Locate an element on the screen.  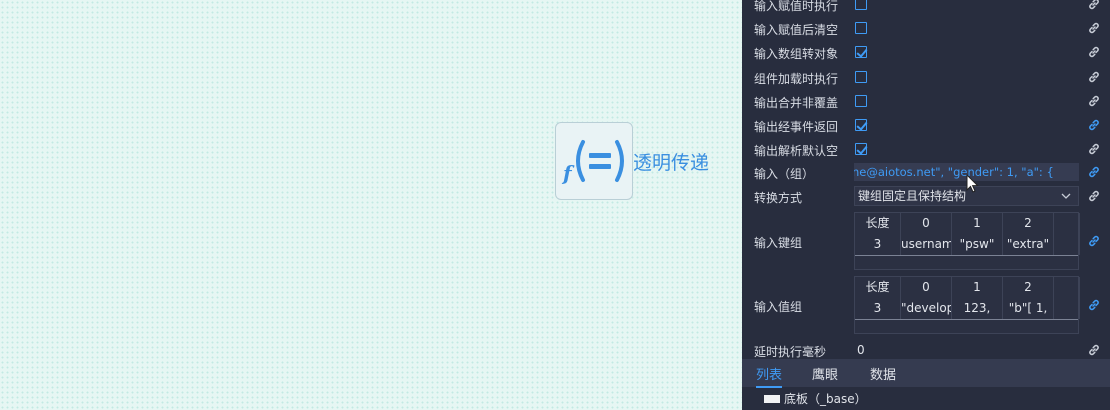
layer-item-base: 底板（_base） is located at coordinates (815, 398).